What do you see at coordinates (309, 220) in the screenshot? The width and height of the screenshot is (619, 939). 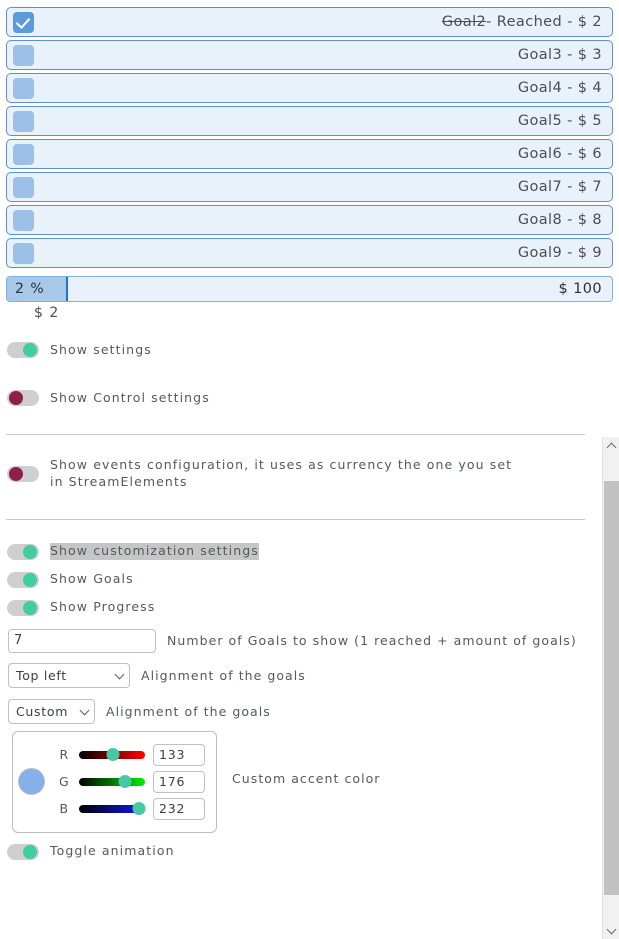 I see `goal-row: Goal8 - $ 8` at bounding box center [309, 220].